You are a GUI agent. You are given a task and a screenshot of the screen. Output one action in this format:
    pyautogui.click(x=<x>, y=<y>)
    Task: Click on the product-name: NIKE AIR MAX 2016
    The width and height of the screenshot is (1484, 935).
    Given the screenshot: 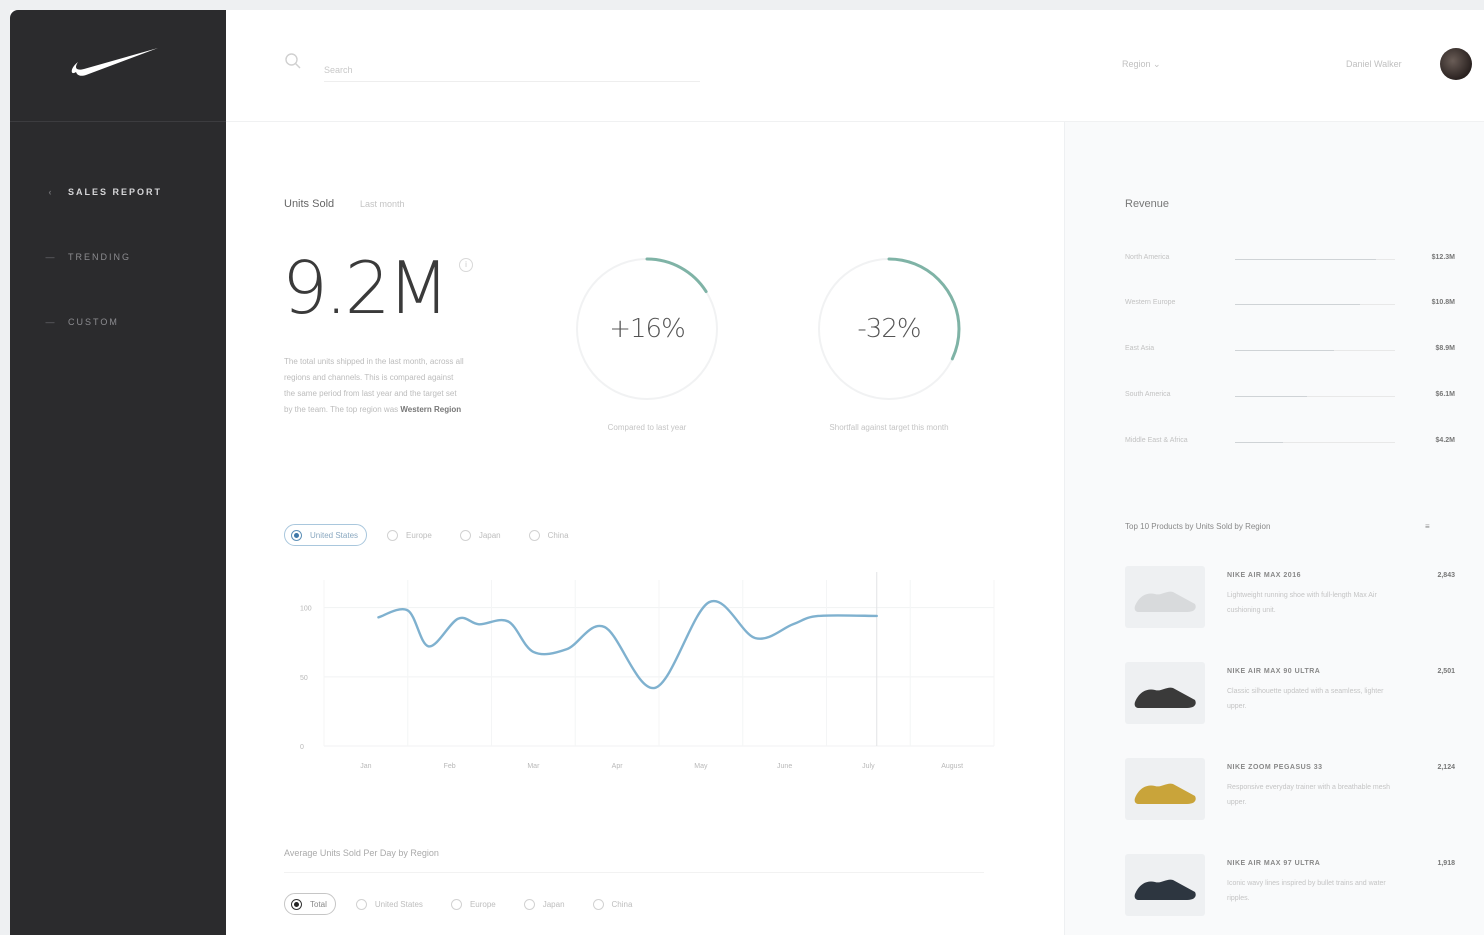 What is the action you would take?
    pyautogui.click(x=1264, y=575)
    